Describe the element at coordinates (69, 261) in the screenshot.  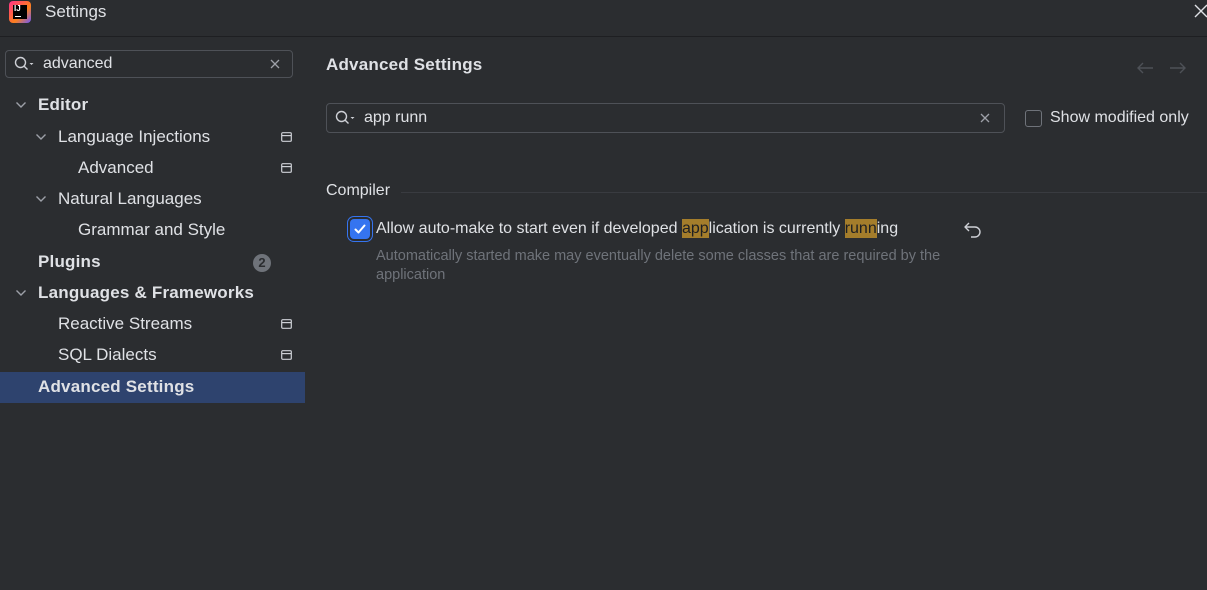
I see `tree-item-label: Plugins` at that location.